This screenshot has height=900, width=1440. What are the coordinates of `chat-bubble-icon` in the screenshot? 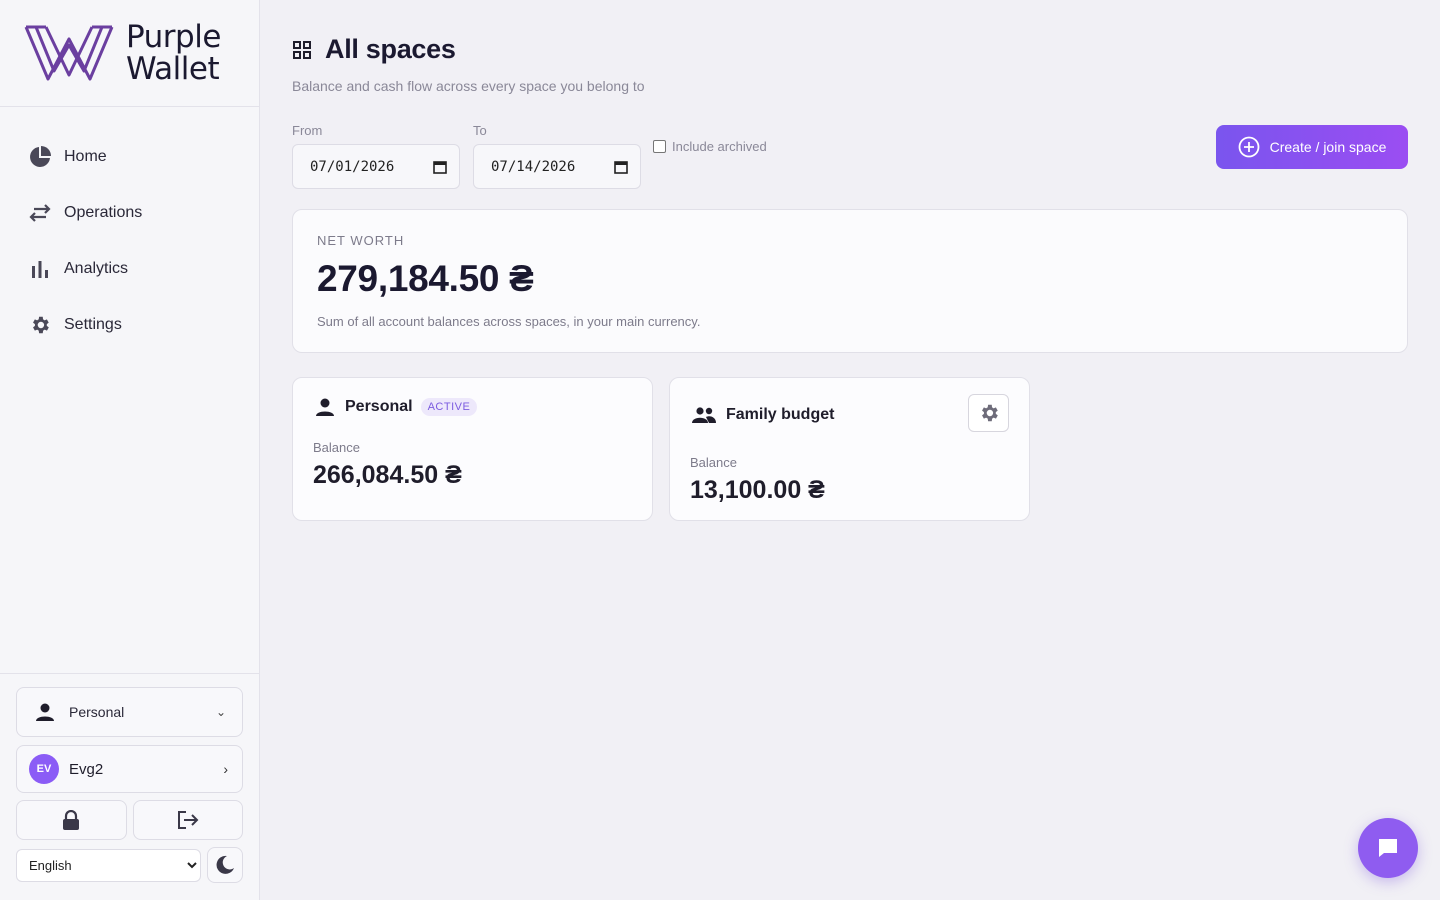 It's located at (1388, 848).